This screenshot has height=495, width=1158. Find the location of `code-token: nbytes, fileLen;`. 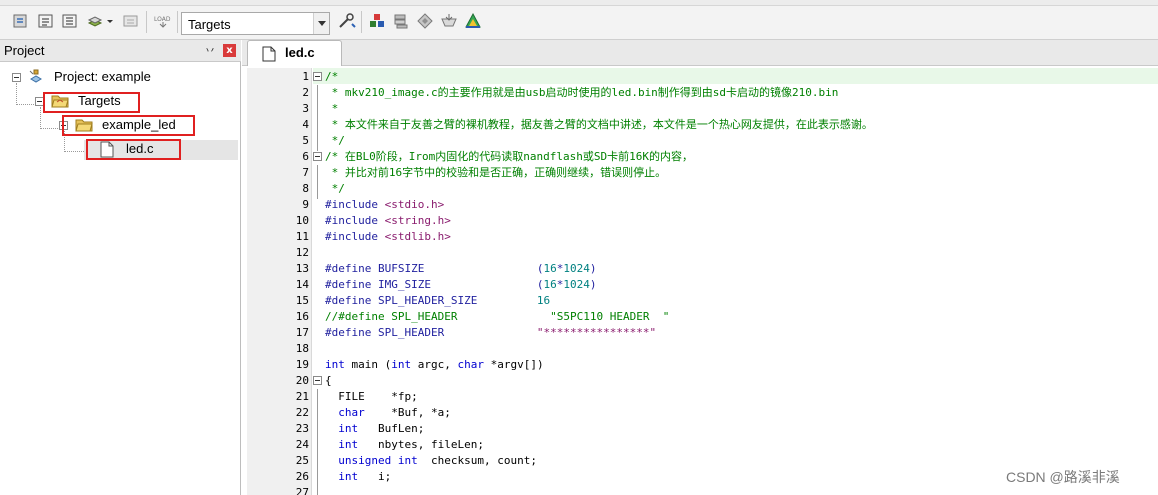

code-token: nbytes, fileLen; is located at coordinates (421, 444).